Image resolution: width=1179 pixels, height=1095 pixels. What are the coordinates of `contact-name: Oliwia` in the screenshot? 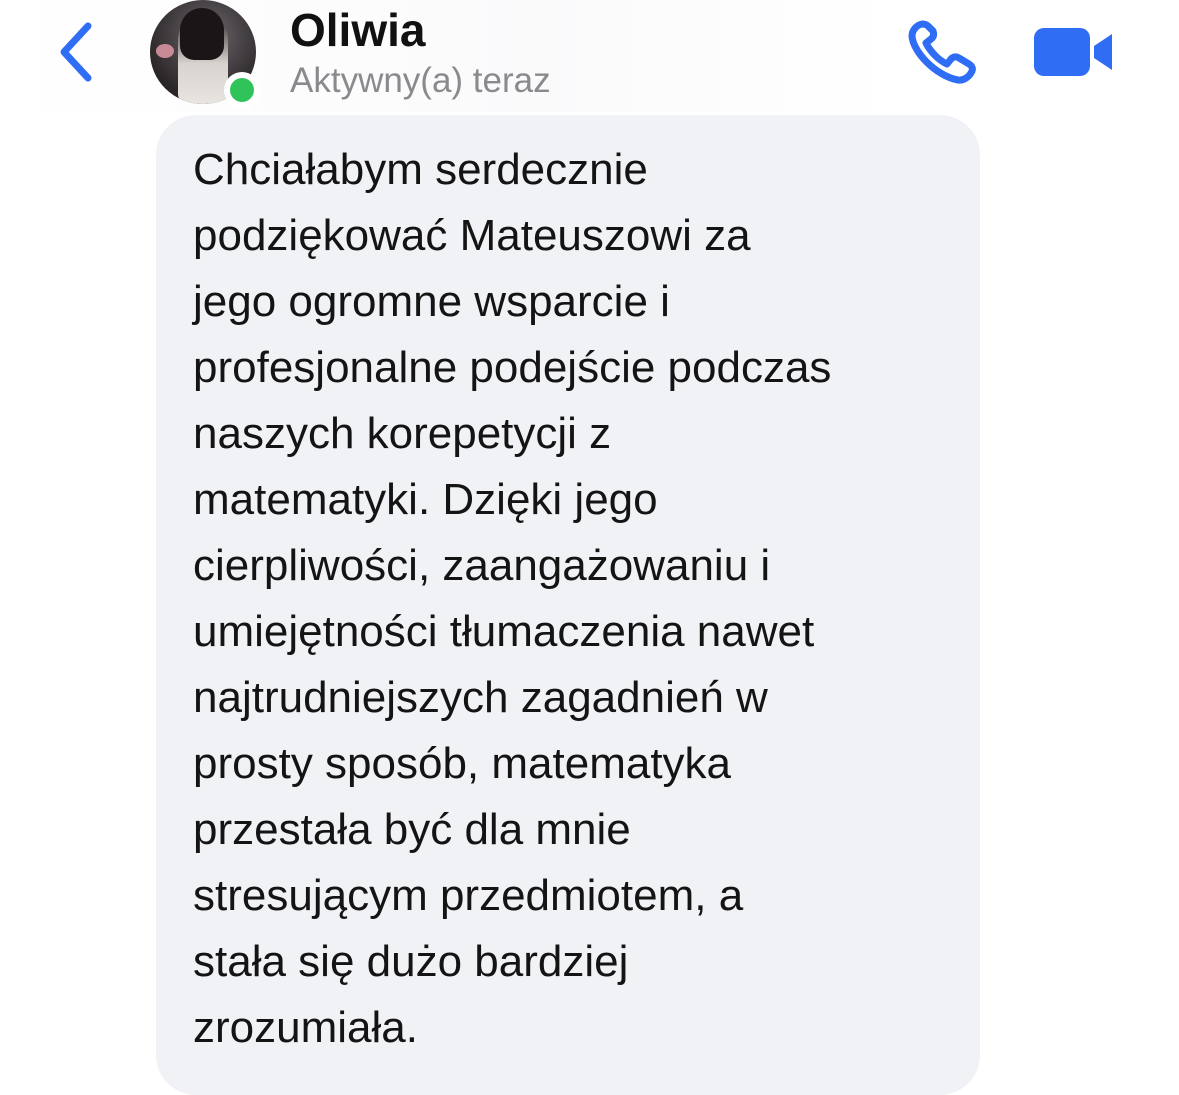 It's located at (357, 30).